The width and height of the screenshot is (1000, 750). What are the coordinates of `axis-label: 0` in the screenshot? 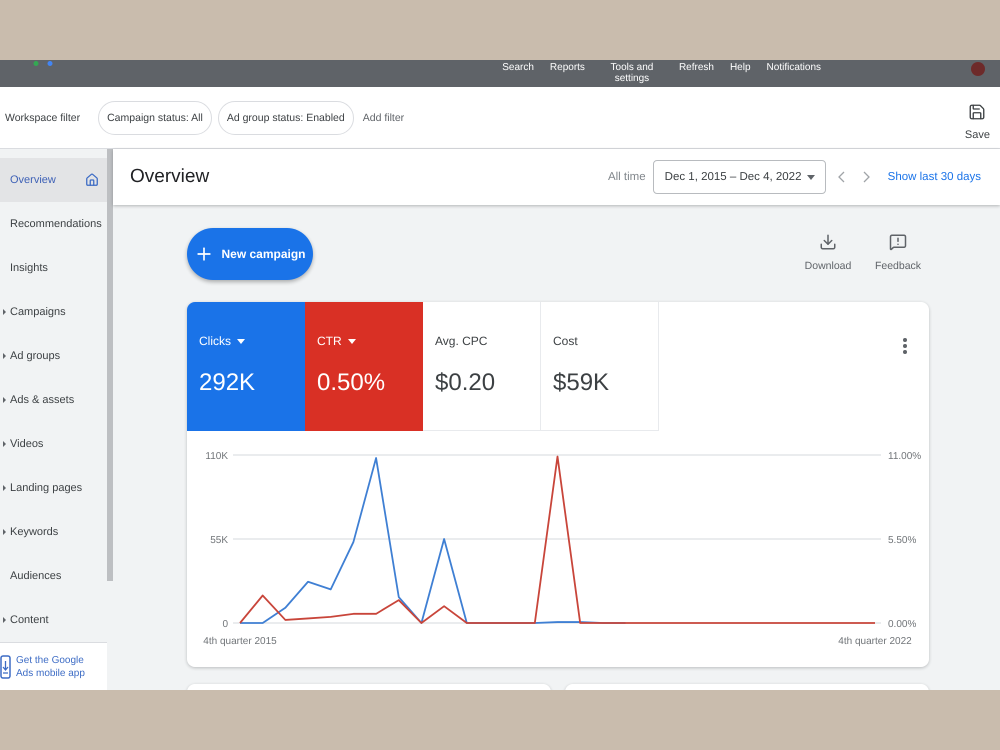 It's located at (225, 624).